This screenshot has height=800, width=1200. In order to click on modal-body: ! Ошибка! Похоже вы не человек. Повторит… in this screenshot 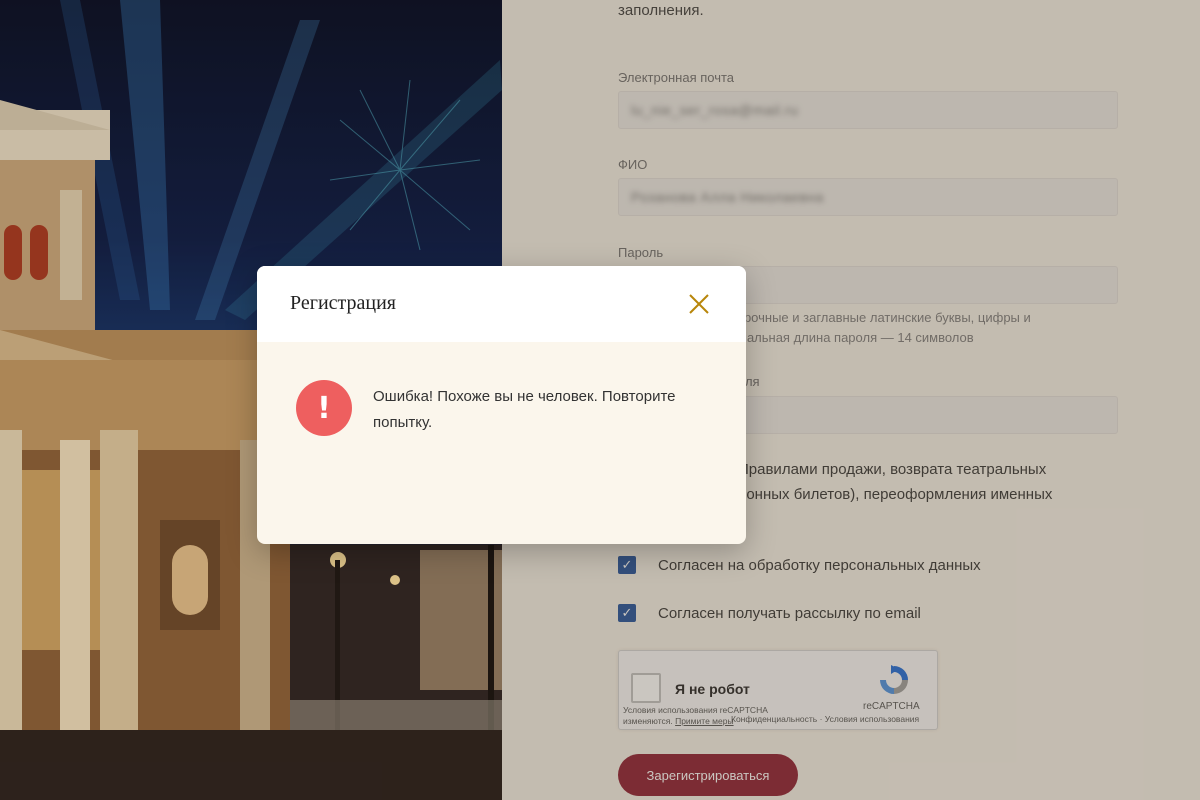, I will do `click(501, 443)`.